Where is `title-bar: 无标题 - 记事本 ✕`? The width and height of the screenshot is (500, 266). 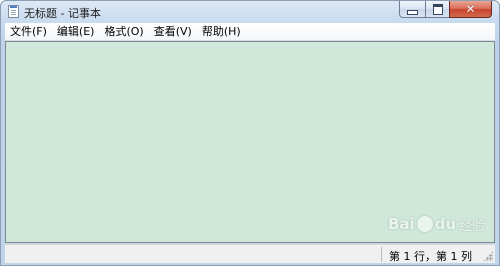
title-bar: 无标题 - 记事本 ✕ is located at coordinates (250, 12).